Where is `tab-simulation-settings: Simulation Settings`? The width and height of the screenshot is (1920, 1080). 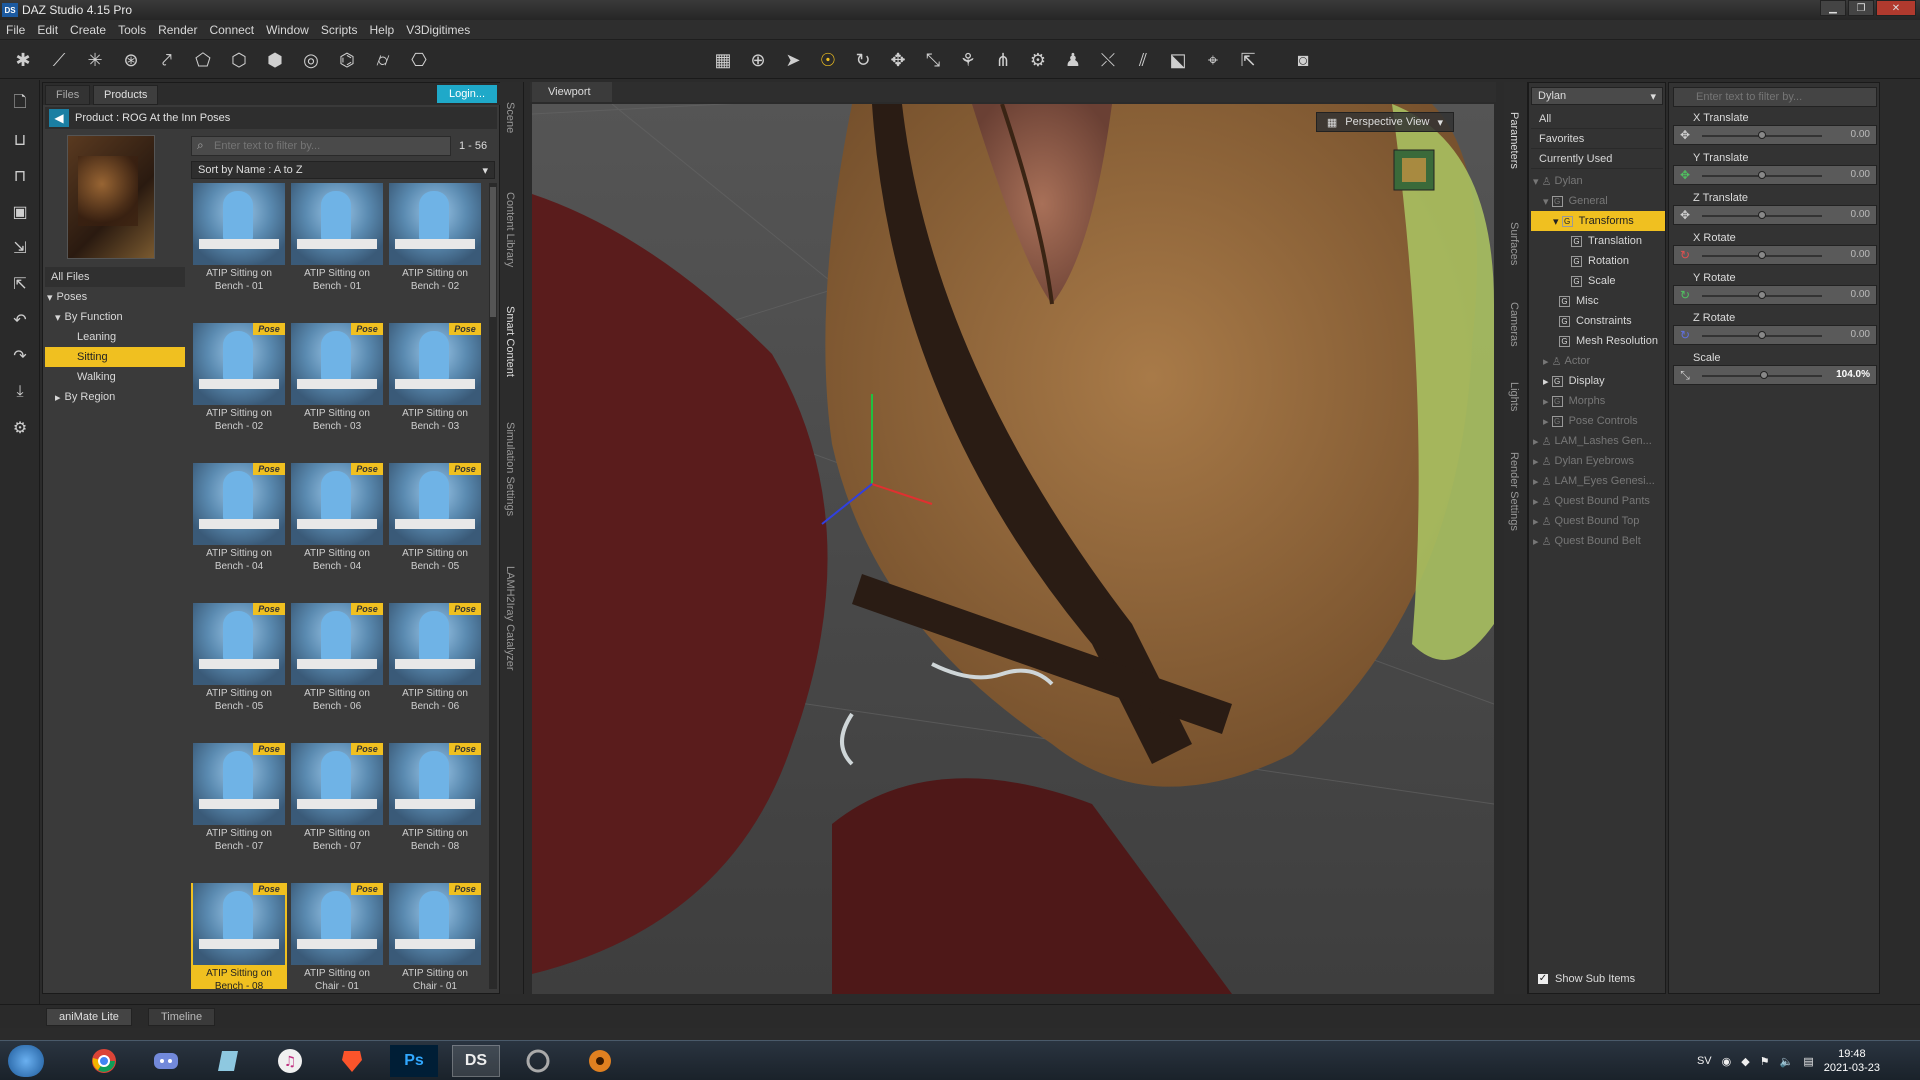 tab-simulation-settings: Simulation Settings is located at coordinates (510, 469).